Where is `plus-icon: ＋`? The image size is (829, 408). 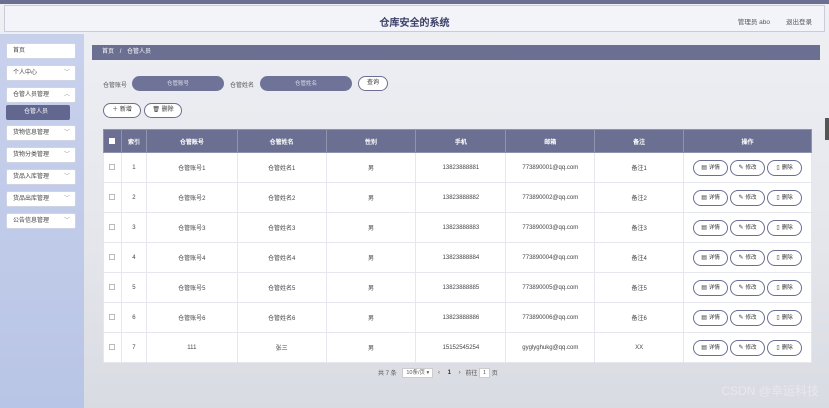 plus-icon: ＋ is located at coordinates (116, 110).